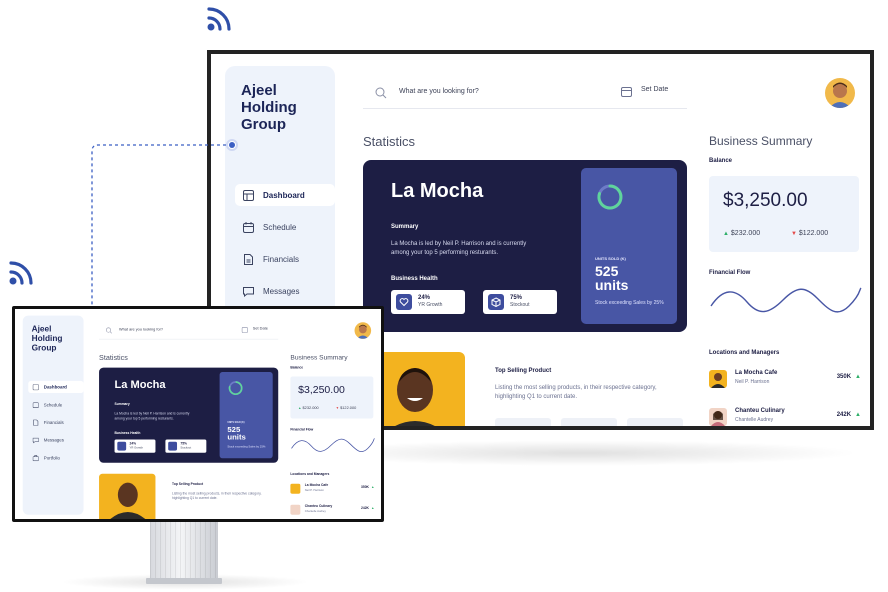 The image size is (888, 592). What do you see at coordinates (35, 440) in the screenshot?
I see `chat-icon` at bounding box center [35, 440].